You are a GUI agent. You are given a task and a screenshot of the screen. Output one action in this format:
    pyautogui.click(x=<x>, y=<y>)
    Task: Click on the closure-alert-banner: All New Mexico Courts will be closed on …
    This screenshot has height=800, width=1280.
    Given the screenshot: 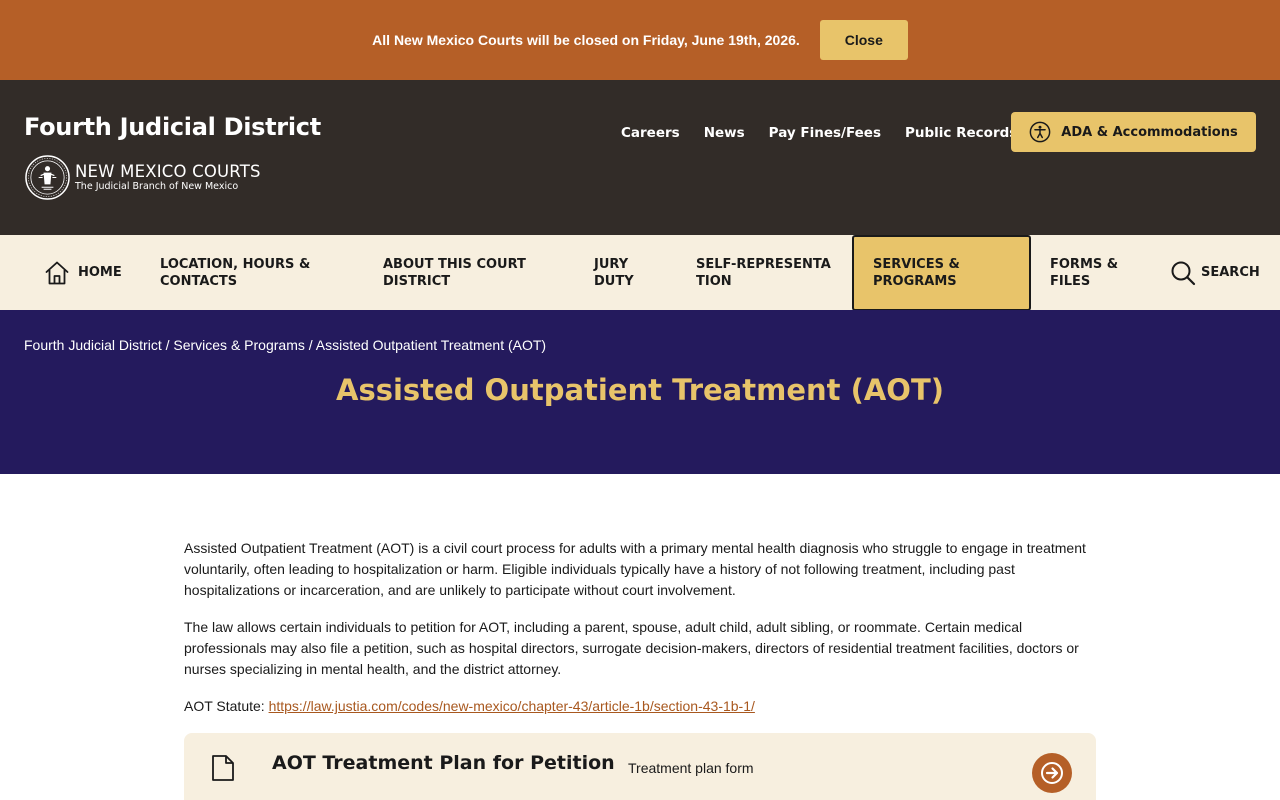 What is the action you would take?
    pyautogui.click(x=640, y=40)
    